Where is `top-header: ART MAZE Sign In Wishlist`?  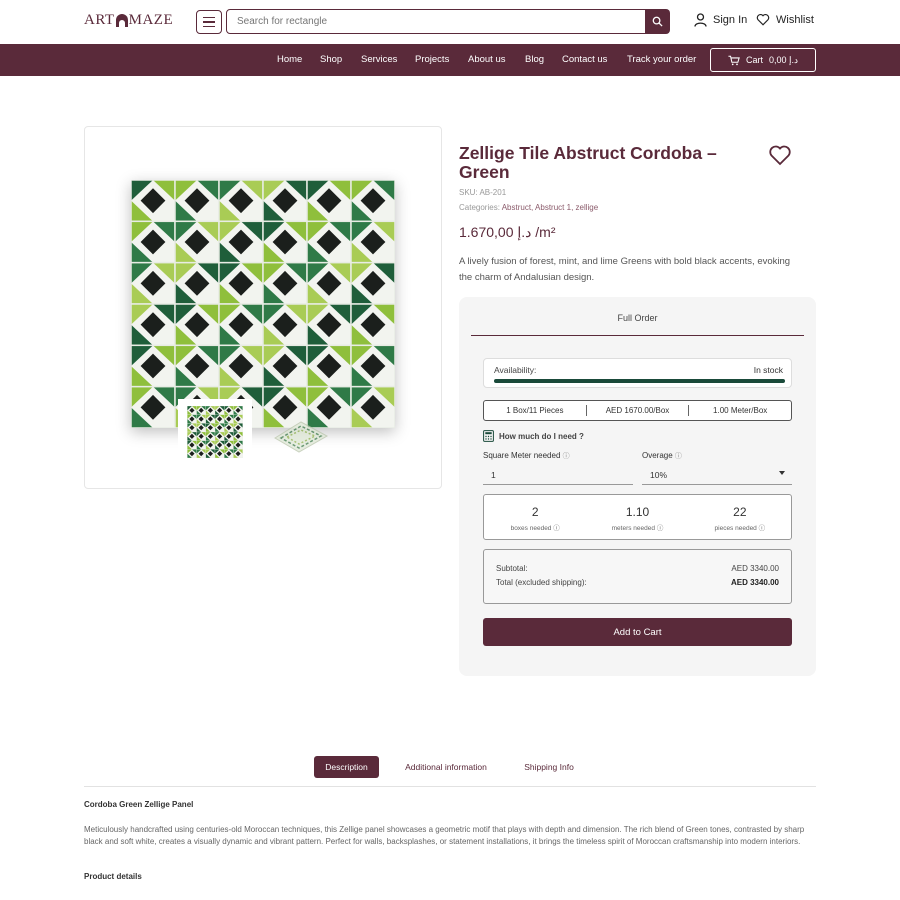
top-header: ART MAZE Sign In Wishlist is located at coordinates (450, 22).